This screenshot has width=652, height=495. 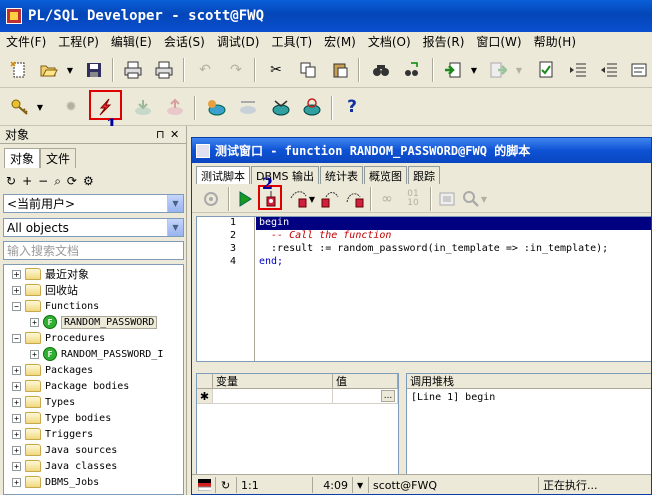 What do you see at coordinates (248, 107) in the screenshot?
I see `connect-icon` at bounding box center [248, 107].